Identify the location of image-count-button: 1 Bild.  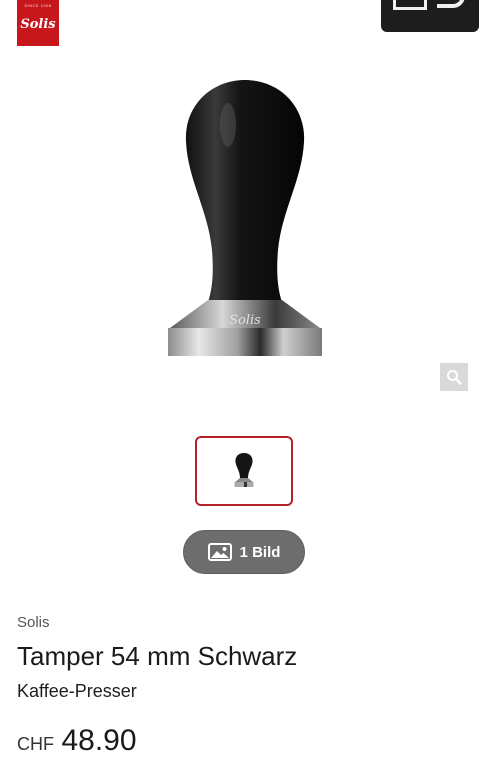
(244, 552).